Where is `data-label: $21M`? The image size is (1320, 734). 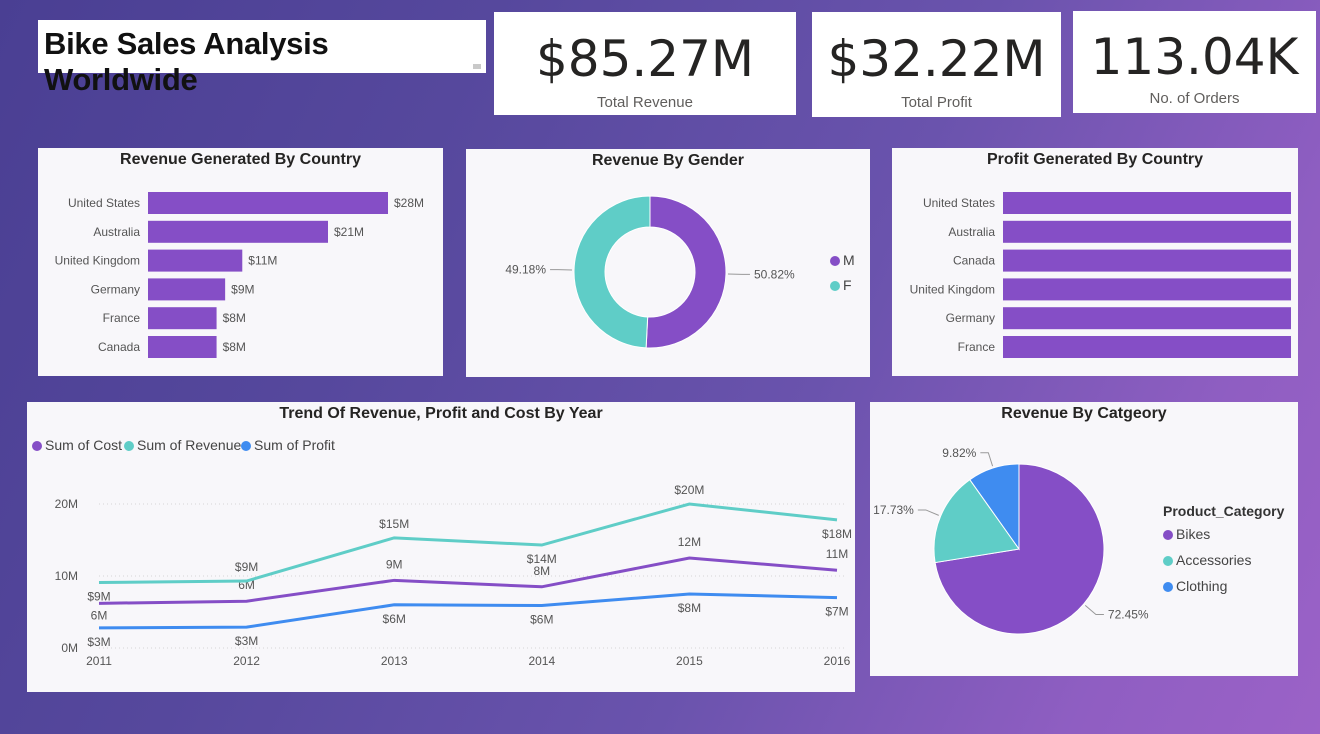 data-label: $21M is located at coordinates (349, 232).